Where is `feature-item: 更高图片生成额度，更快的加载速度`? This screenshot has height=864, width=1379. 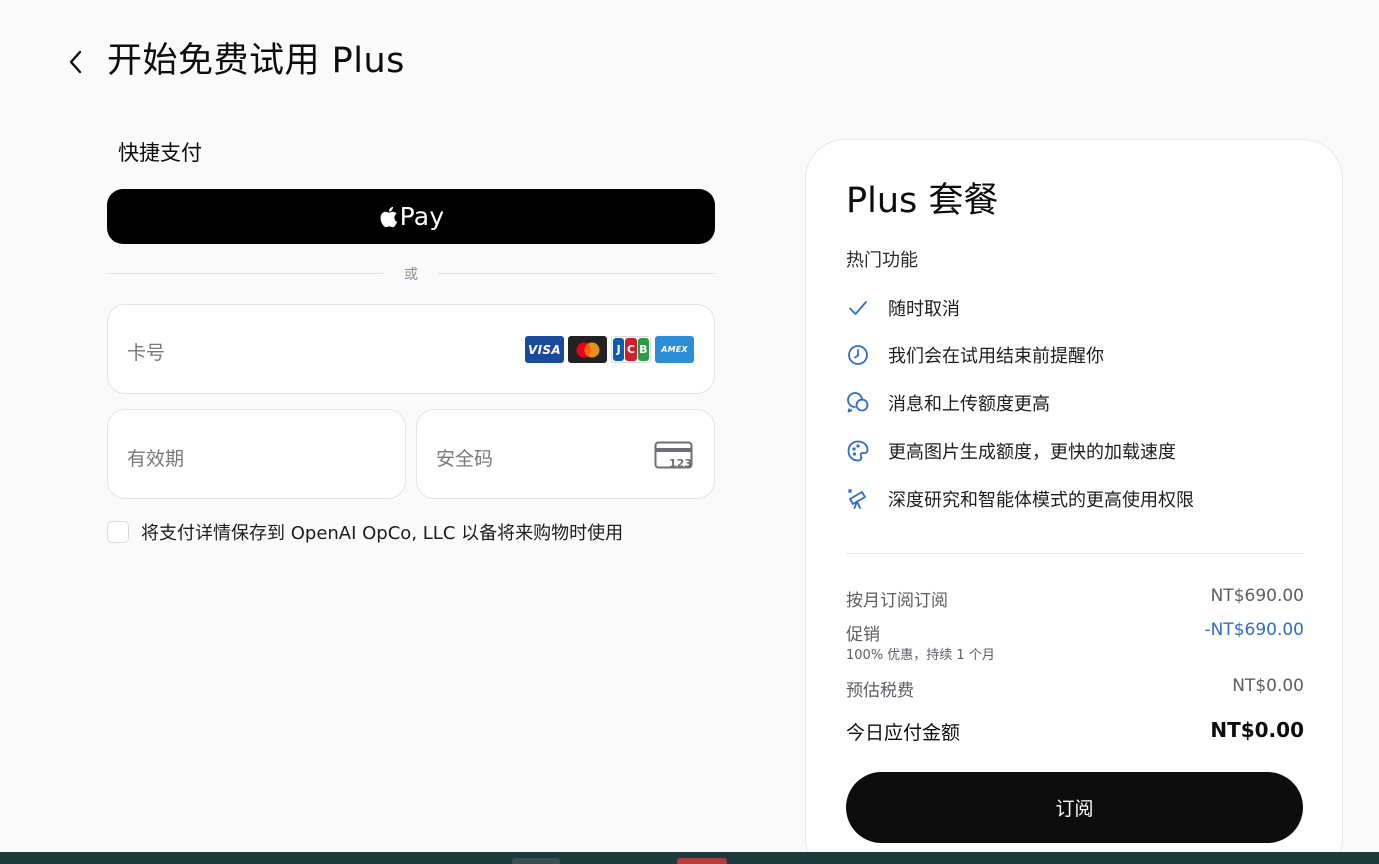 feature-item: 更高图片生成额度，更快的加载速度 is located at coordinates (1011, 451).